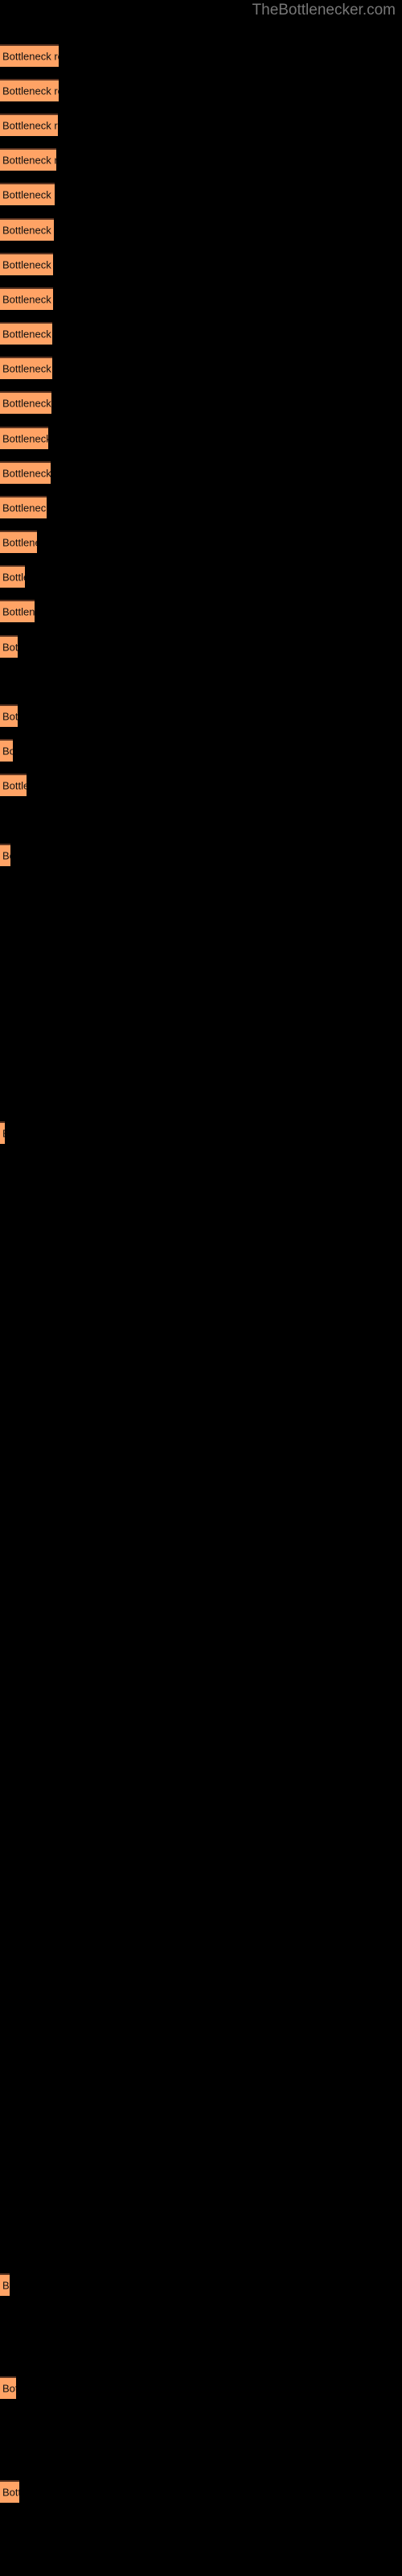 The image size is (402, 2576). I want to click on bar-8: Bottleneck result, so click(26, 298).